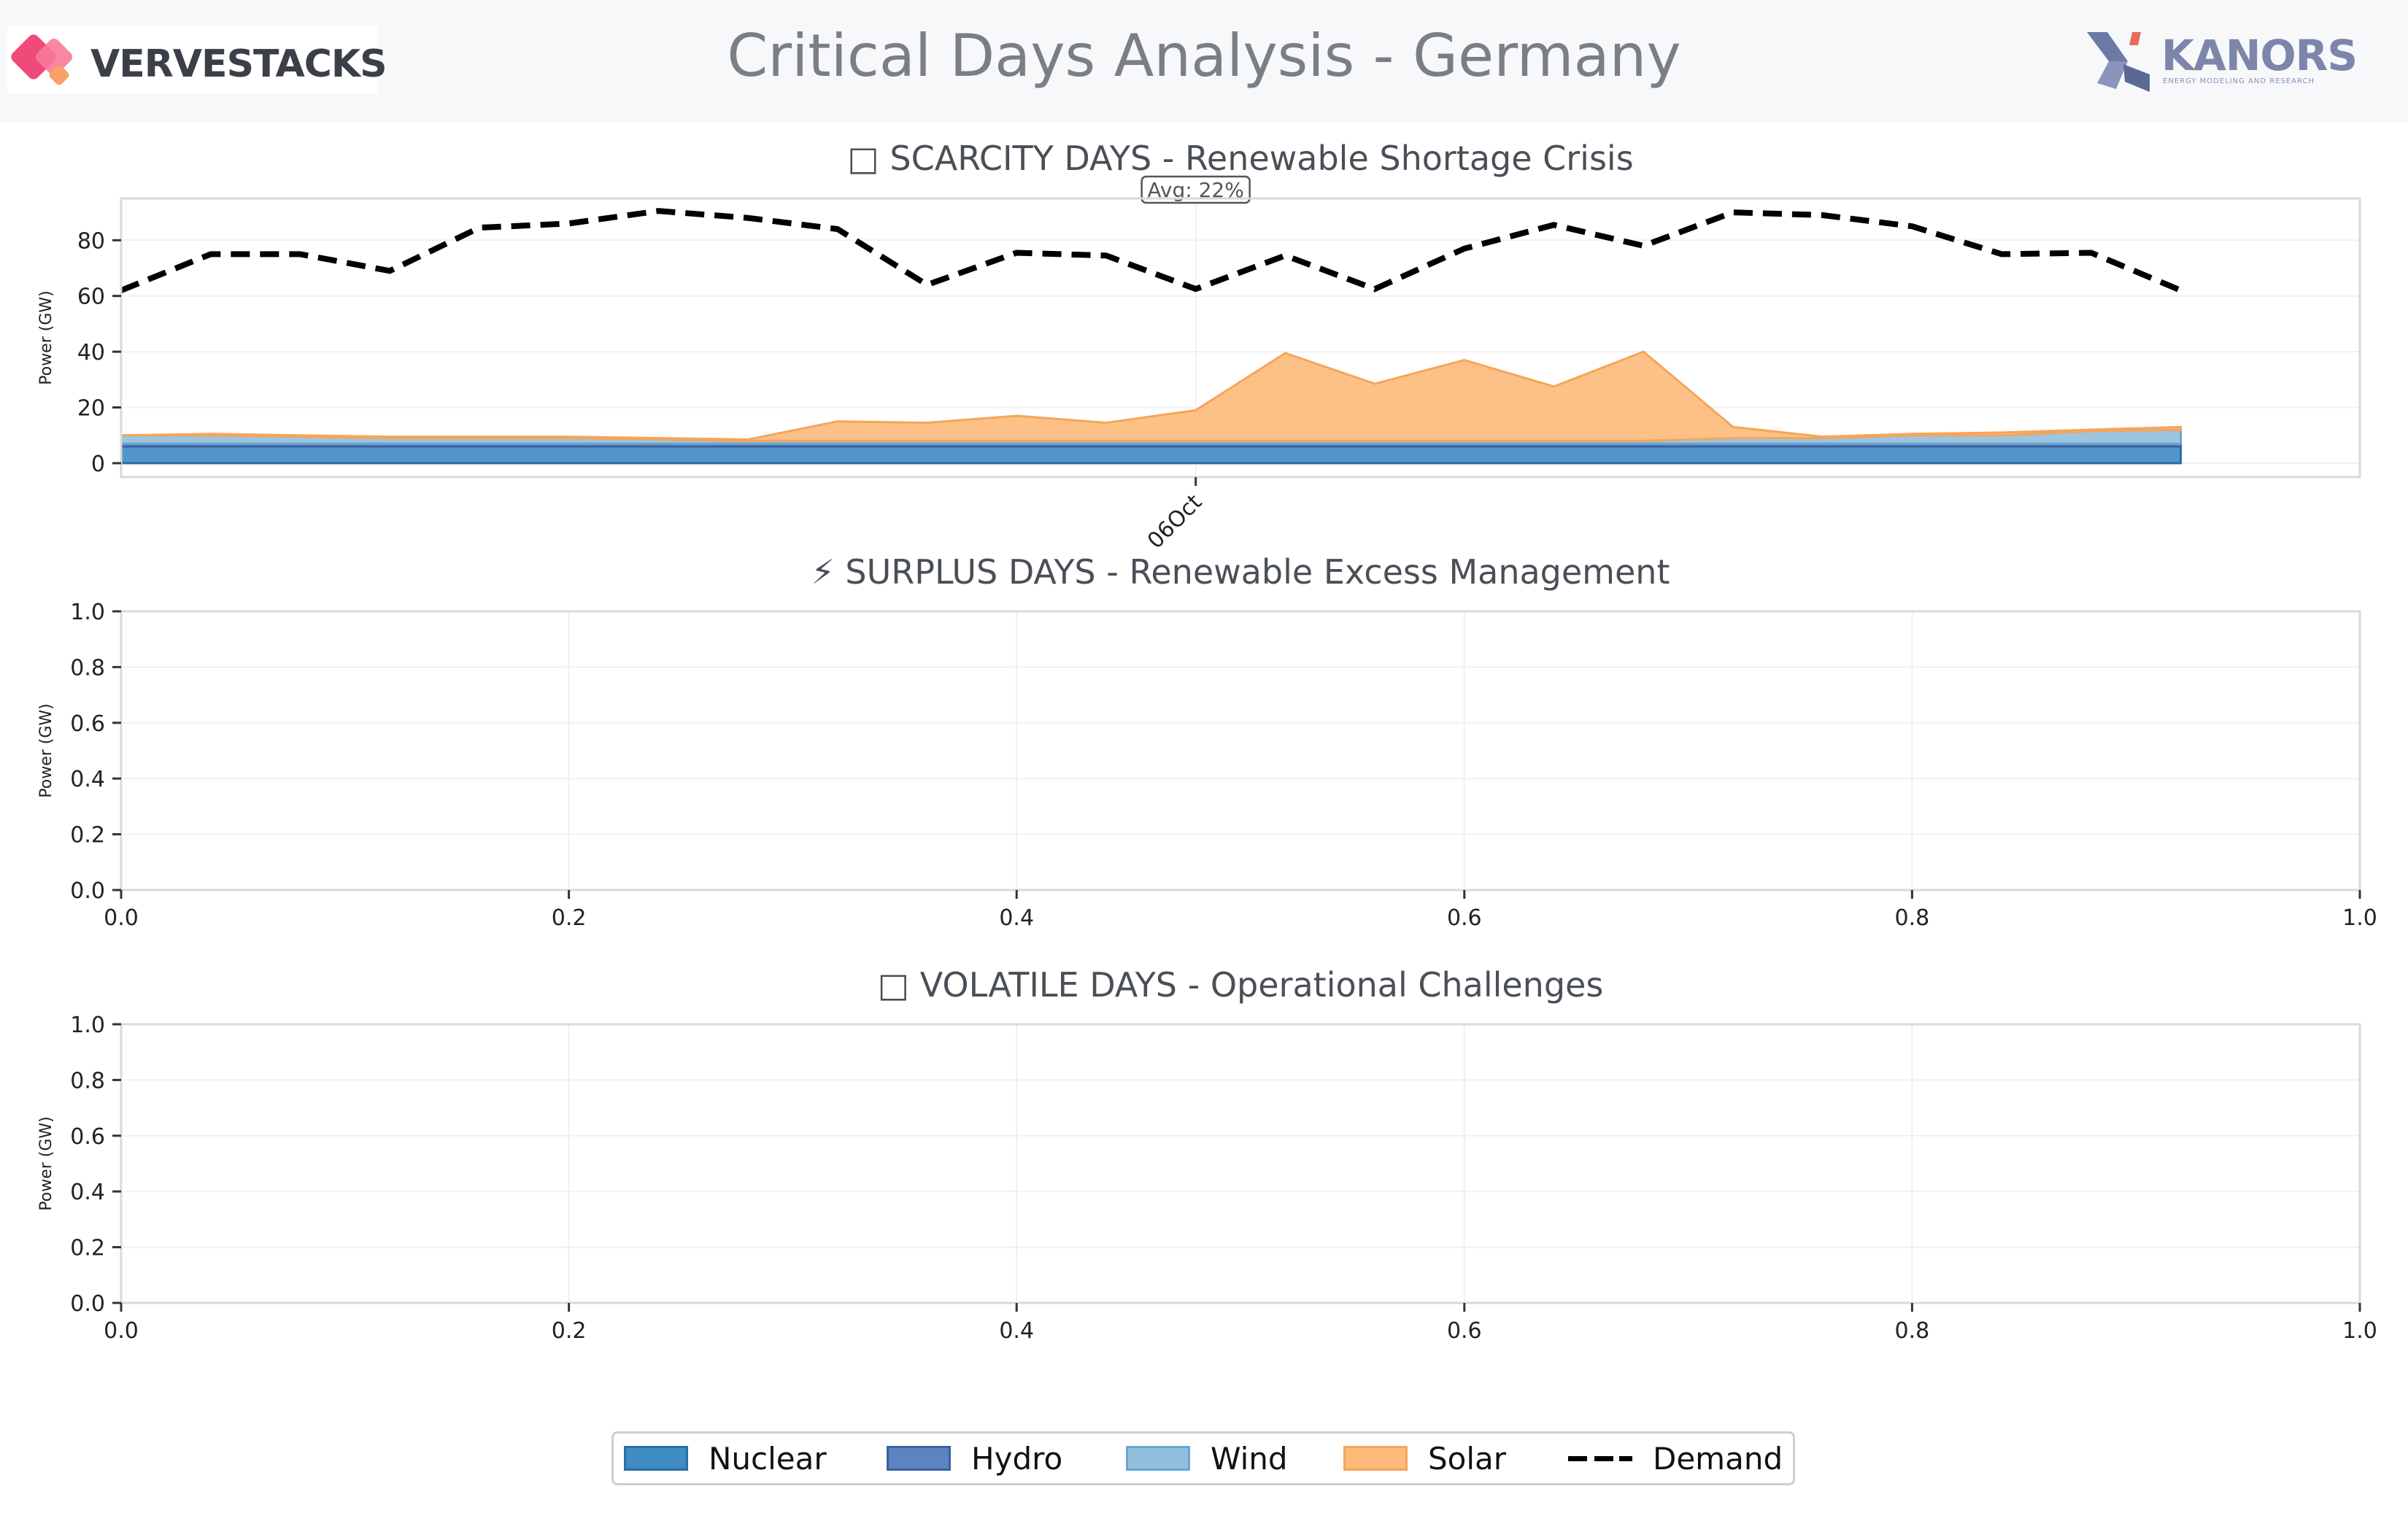 This screenshot has height=1532, width=2408. What do you see at coordinates (98, 465) in the screenshot?
I see `y-tick-label: 0` at bounding box center [98, 465].